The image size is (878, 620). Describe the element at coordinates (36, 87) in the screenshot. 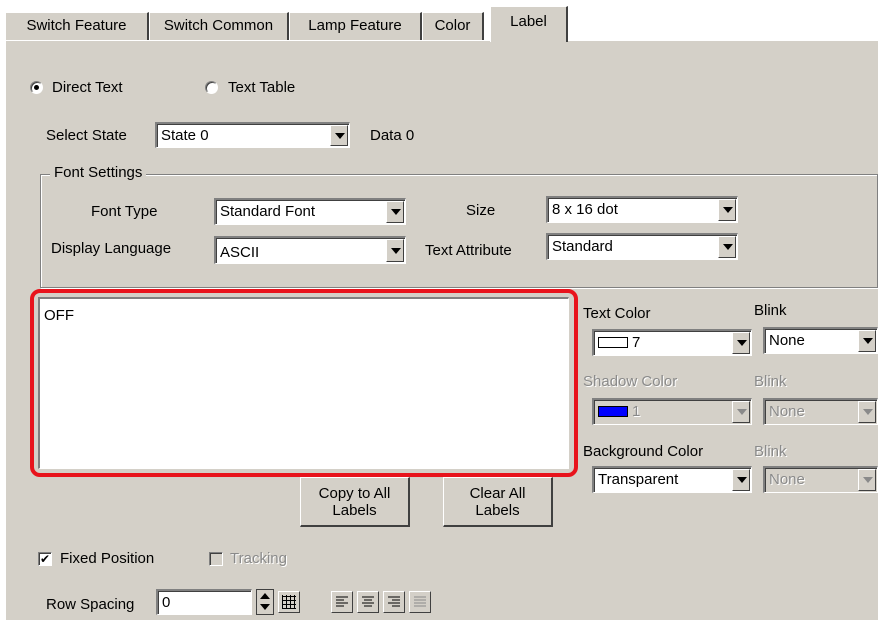

I see `direct-text-radio` at that location.